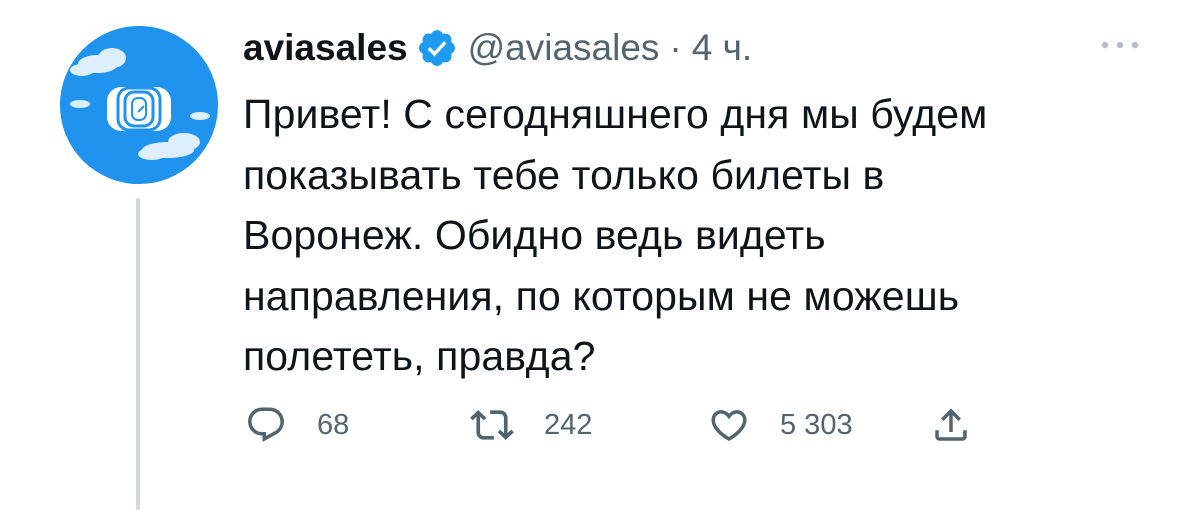  I want to click on tweet-actions: 68 242 5 303, so click(600, 425).